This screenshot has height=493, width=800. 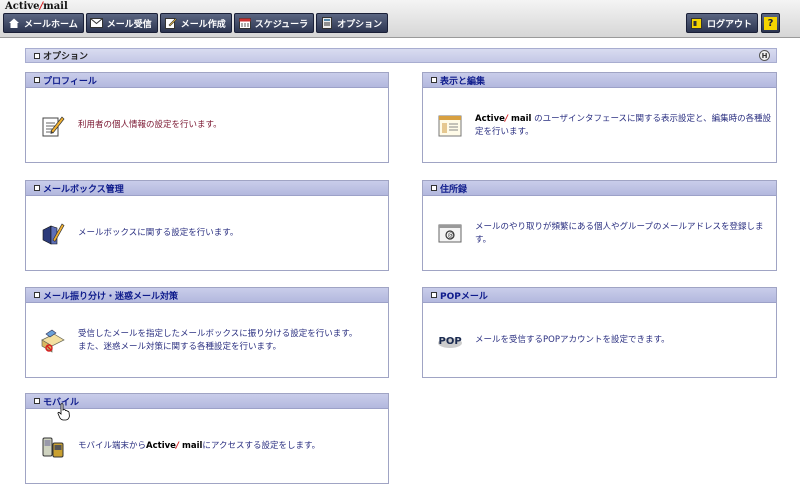 I want to click on top-right-actions: ログアウト ?, so click(x=732, y=23).